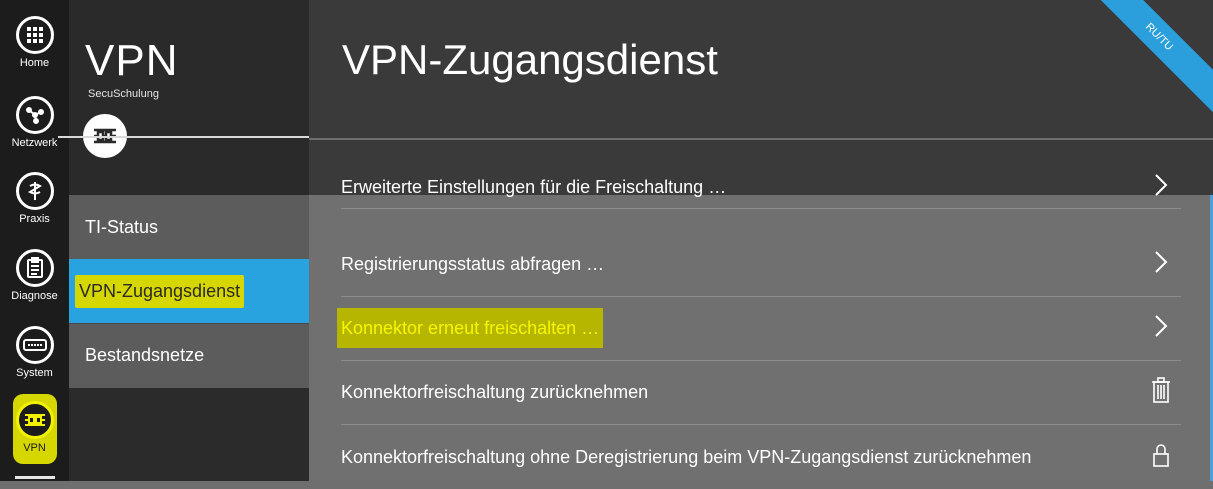  Describe the element at coordinates (34, 373) in the screenshot. I see `rail-label: System` at that location.